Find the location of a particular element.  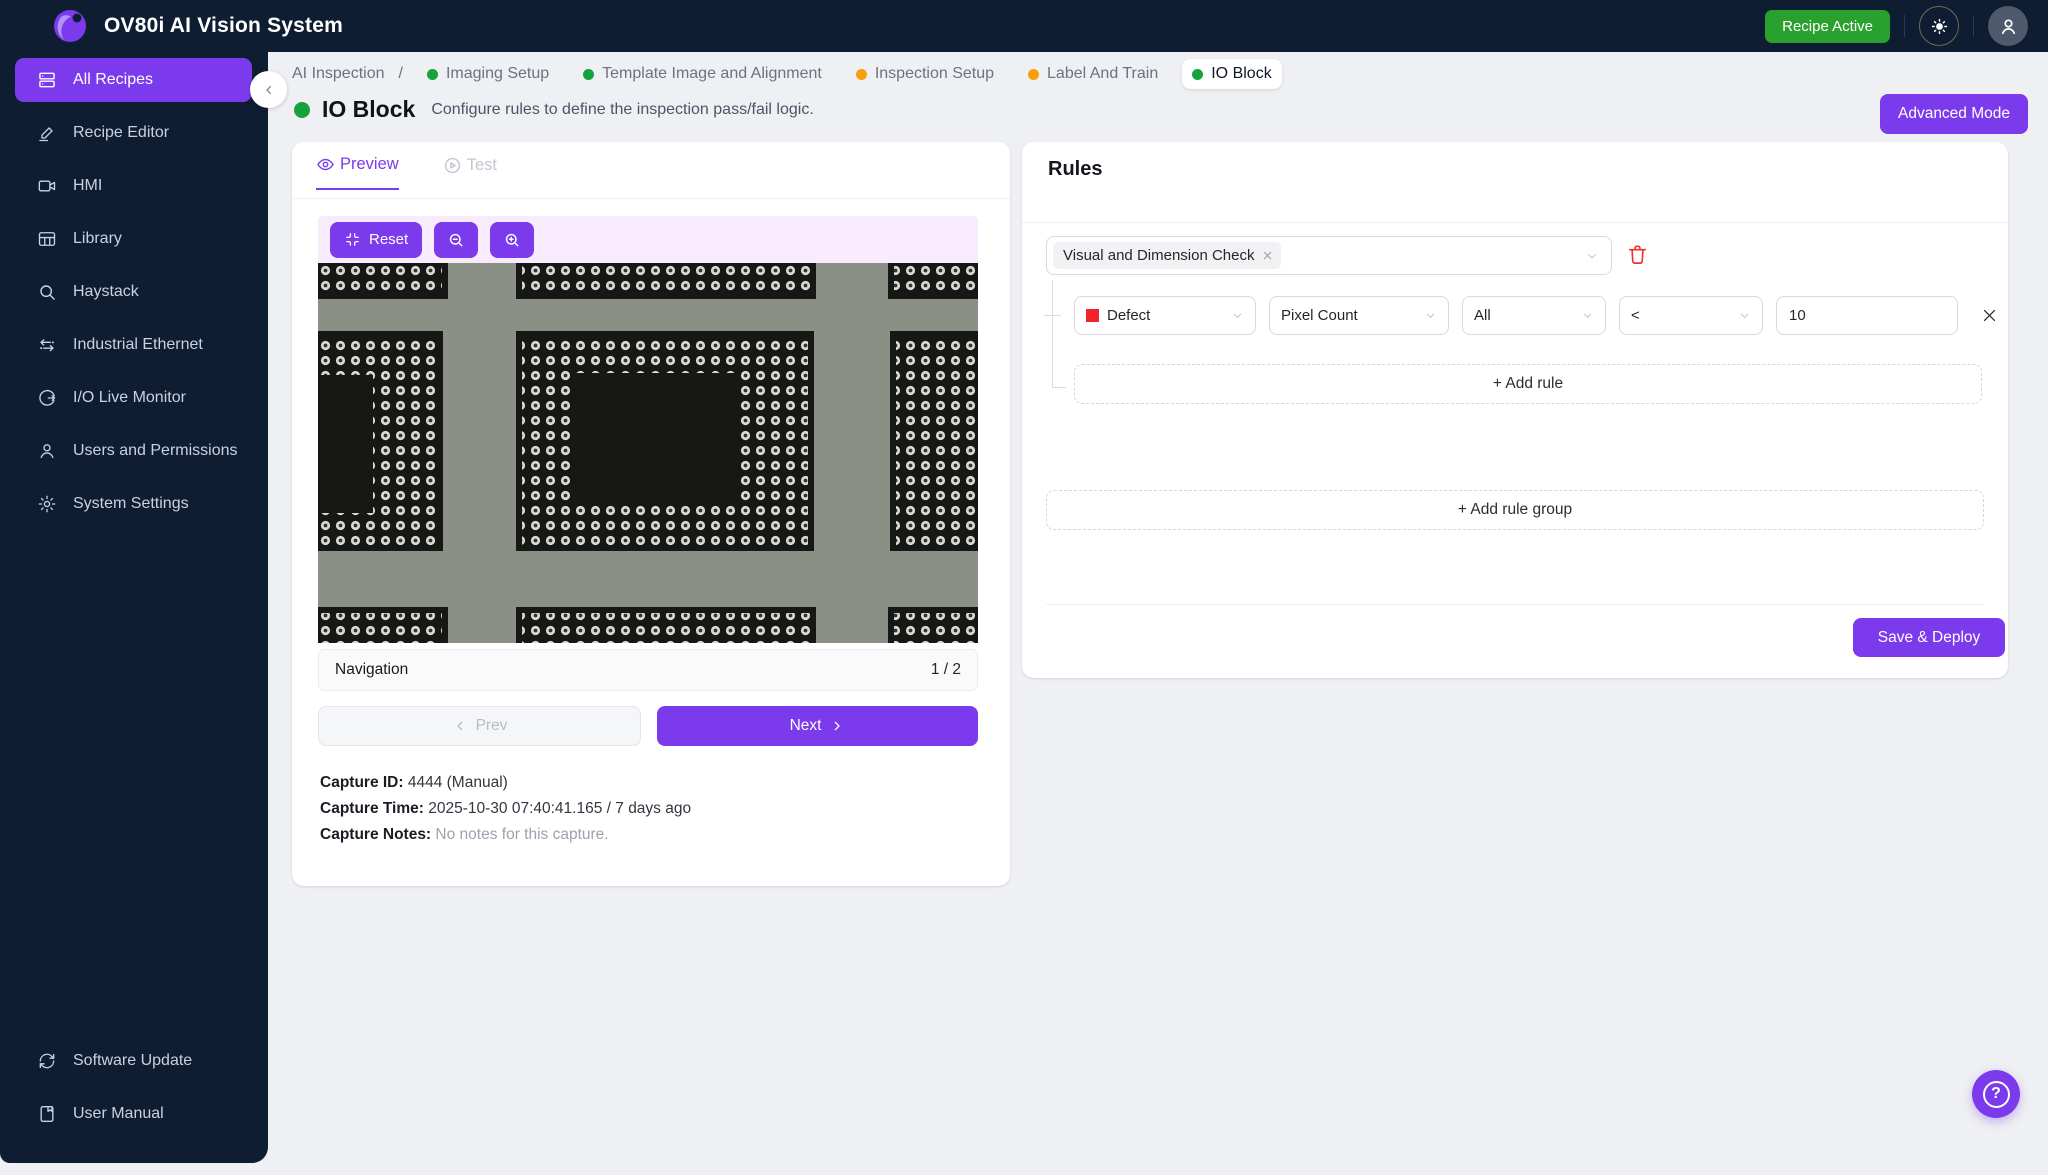

rule-group-select: Visual and Dimension Check is located at coordinates (1329, 255).